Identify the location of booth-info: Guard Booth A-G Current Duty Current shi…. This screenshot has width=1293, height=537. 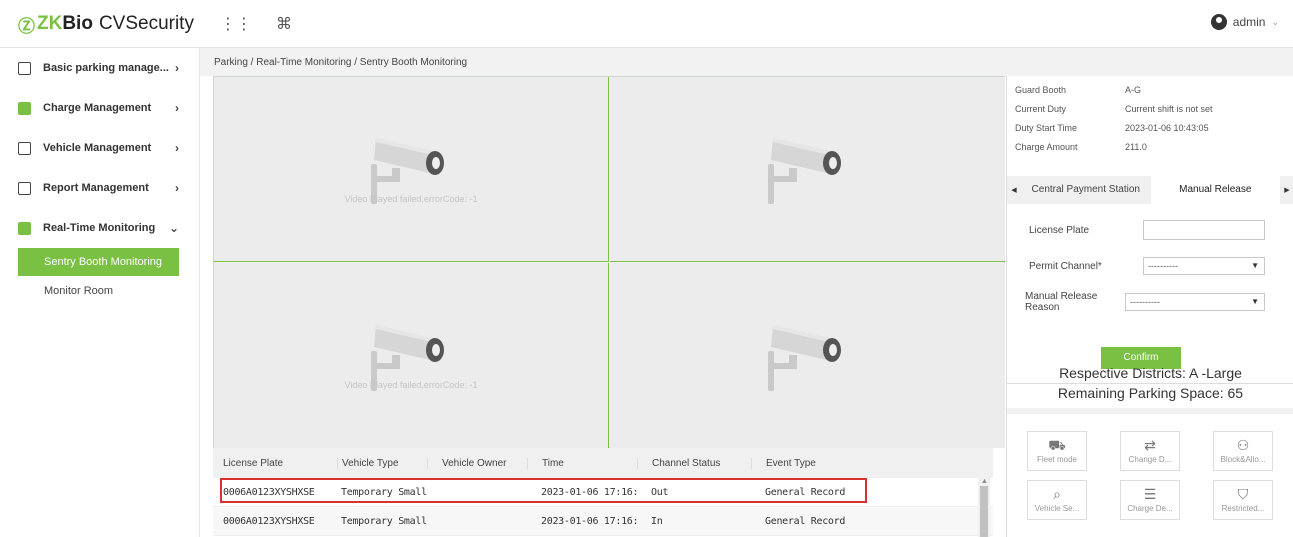
(1150, 116).